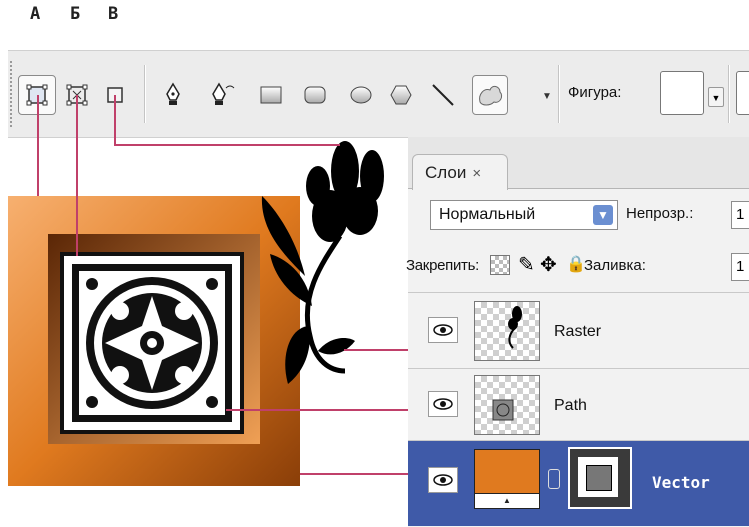 This screenshot has height=527, width=749. Describe the element at coordinates (554, 479) in the screenshot. I see `link-icon` at that location.